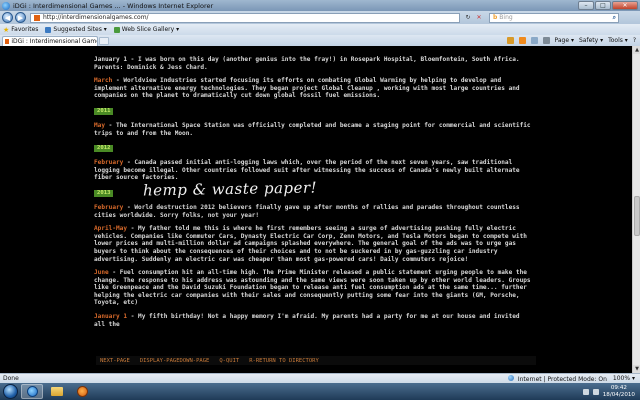 This screenshot has width=640, height=400. What do you see at coordinates (284, 361) in the screenshot?
I see `terminal-menu-item: R-RETURN TO DIRECTORY` at bounding box center [284, 361].